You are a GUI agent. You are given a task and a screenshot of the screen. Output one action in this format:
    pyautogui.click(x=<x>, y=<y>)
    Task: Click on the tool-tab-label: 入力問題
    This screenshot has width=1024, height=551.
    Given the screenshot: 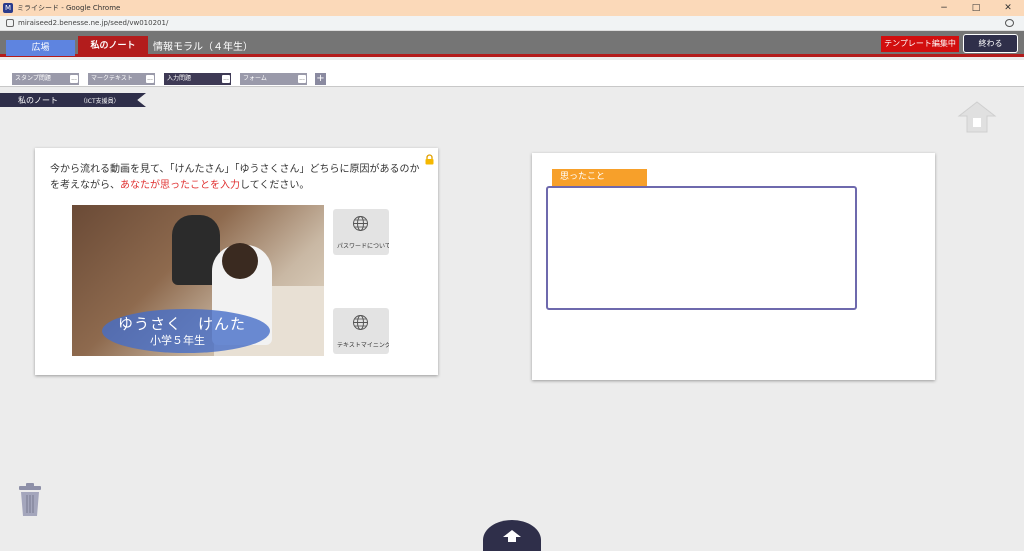 What is the action you would take?
    pyautogui.click(x=179, y=78)
    